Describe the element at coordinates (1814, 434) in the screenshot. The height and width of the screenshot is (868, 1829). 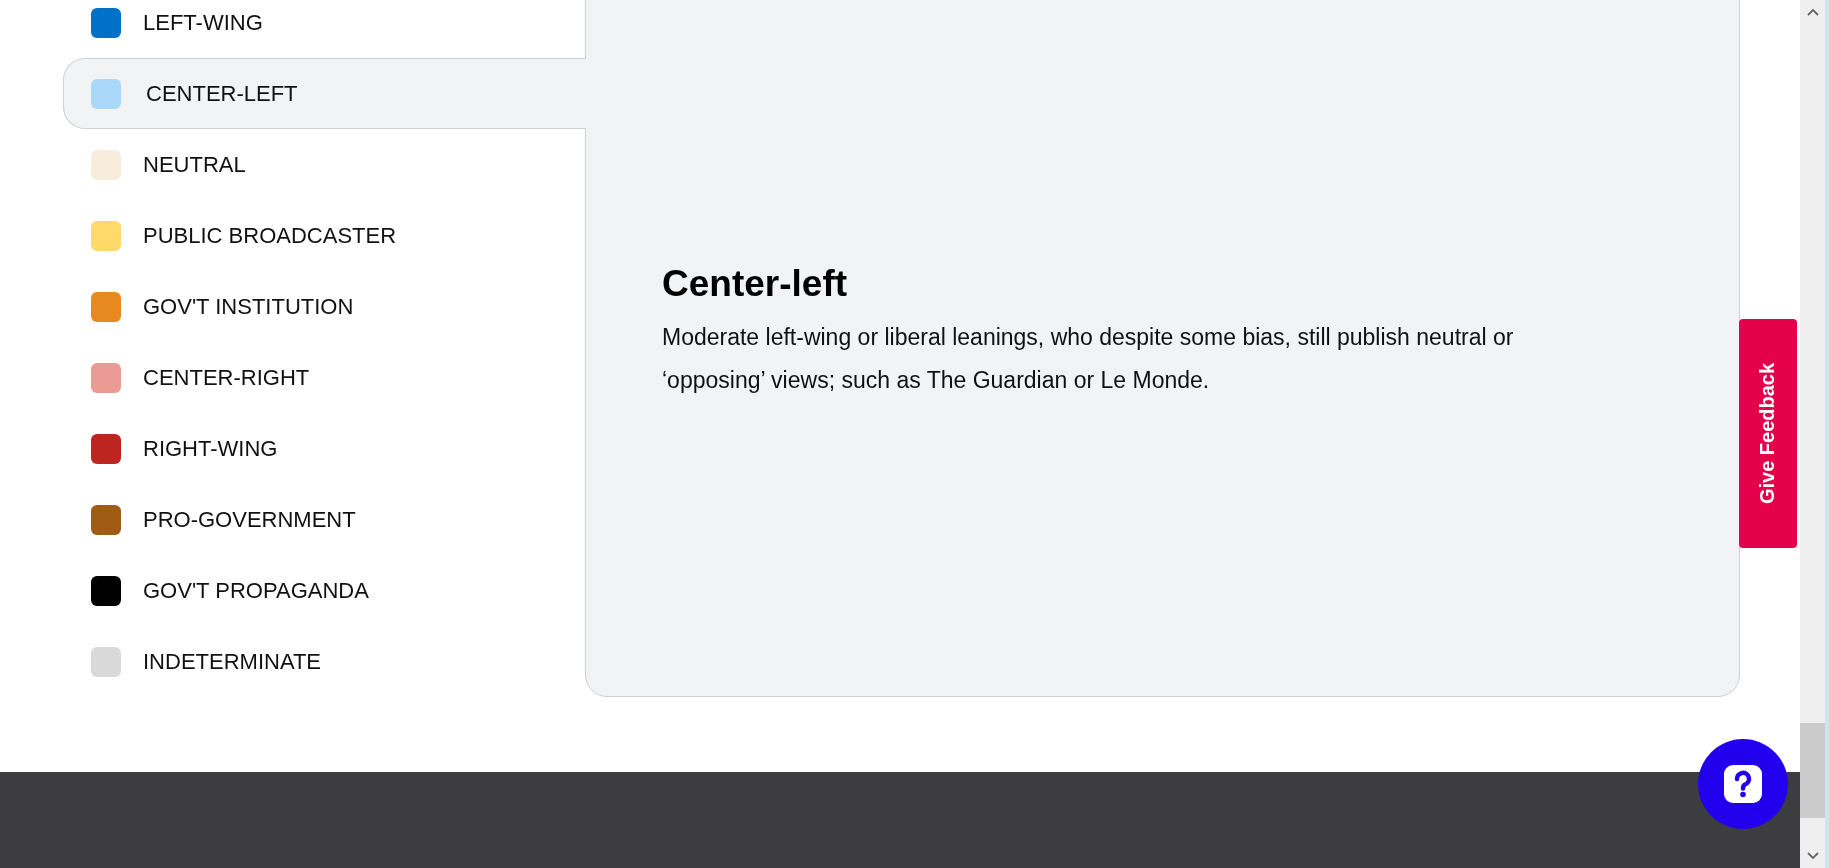
I see `scrollbar` at that location.